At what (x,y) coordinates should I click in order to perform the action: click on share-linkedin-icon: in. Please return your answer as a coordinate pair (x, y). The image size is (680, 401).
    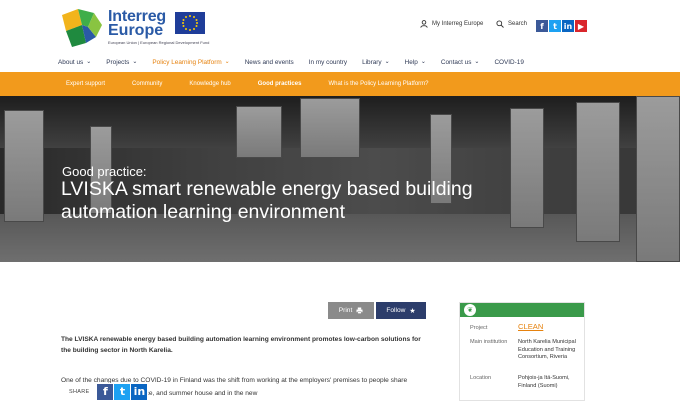
    Looking at the image, I should click on (139, 391).